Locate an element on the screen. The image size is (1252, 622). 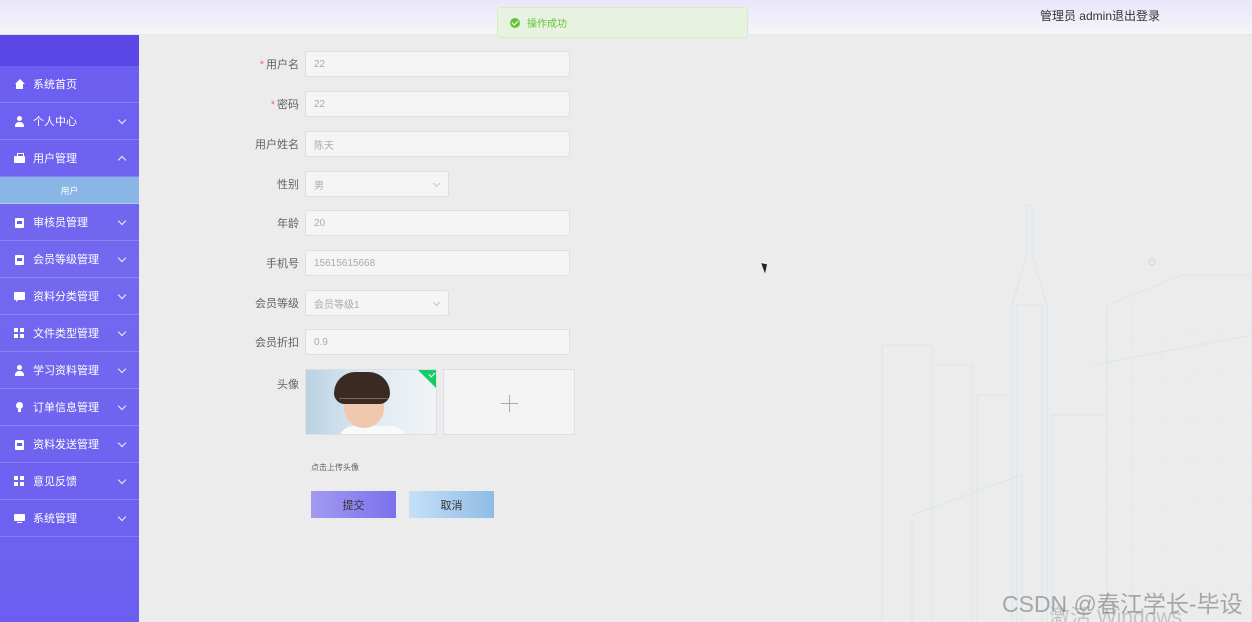
sidebar-item-study-material: 学习资料管理 is located at coordinates (69, 370).